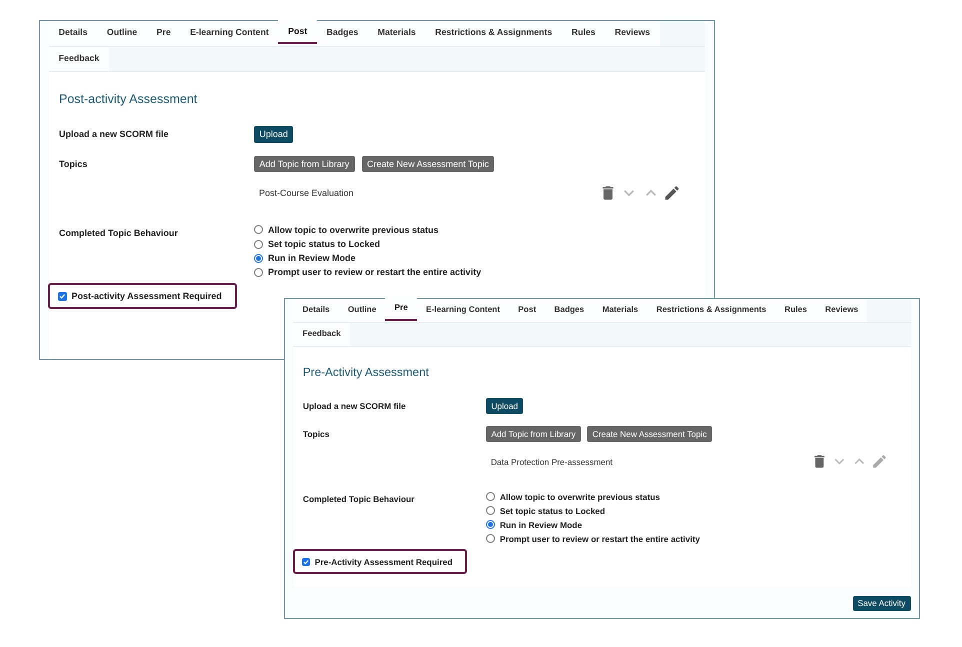 This screenshot has height=647, width=962. What do you see at coordinates (128, 99) in the screenshot?
I see `section-title: Post-activity Assessment` at bounding box center [128, 99].